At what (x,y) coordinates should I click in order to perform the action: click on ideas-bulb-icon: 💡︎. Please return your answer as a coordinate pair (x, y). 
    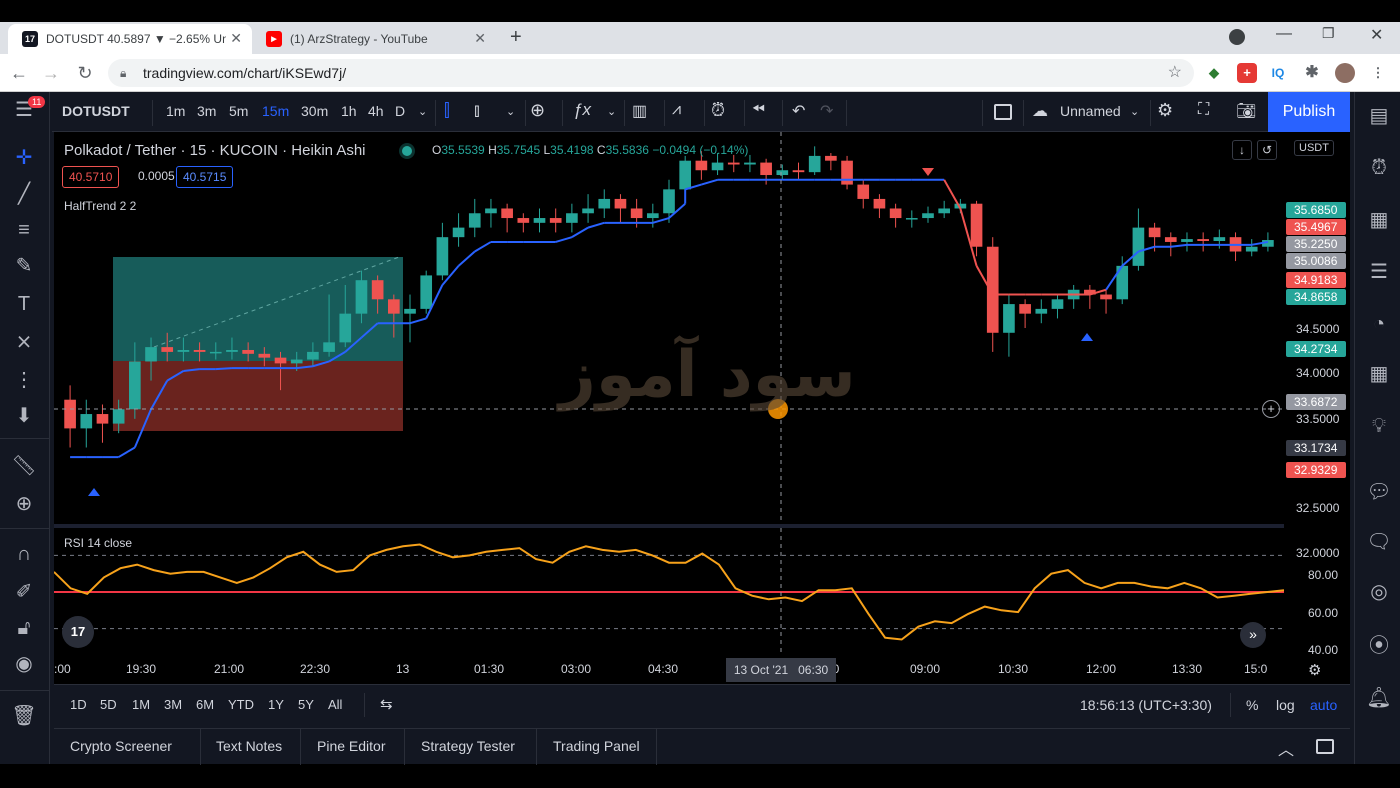
    Looking at the image, I should click on (1379, 426).